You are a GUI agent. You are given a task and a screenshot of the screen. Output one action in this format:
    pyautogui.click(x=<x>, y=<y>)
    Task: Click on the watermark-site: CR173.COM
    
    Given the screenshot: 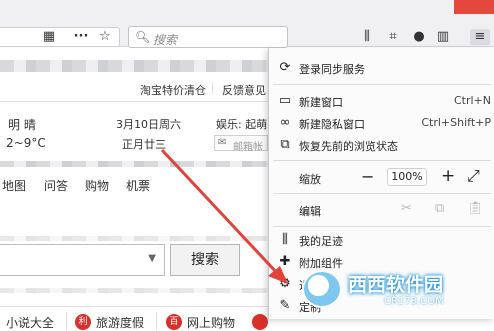 What is the action you would take?
    pyautogui.click(x=414, y=301)
    